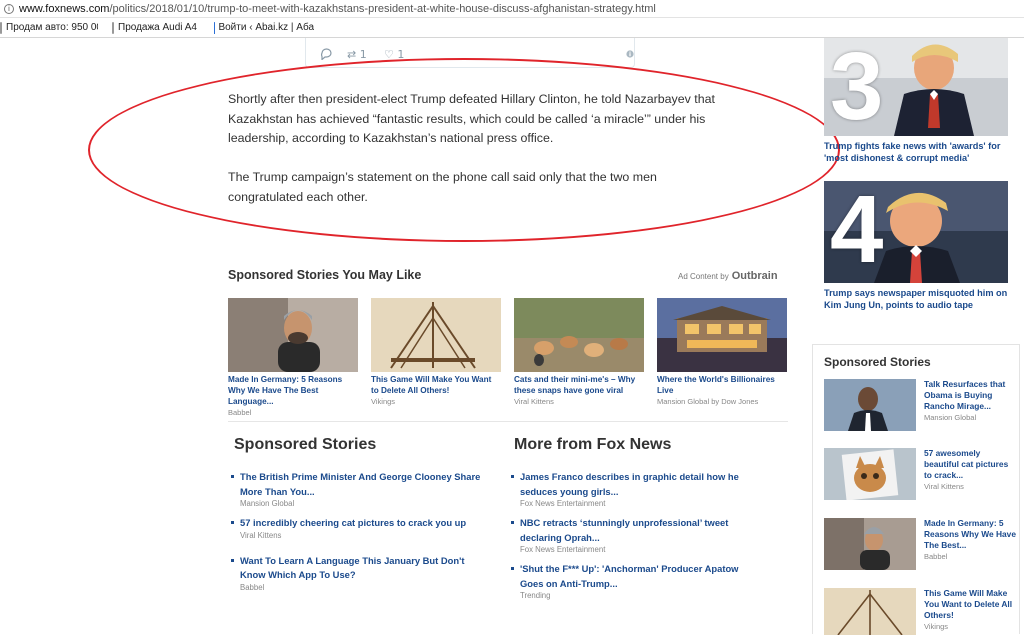 The width and height of the screenshot is (1024, 640). I want to click on sponsored-heading: Sponsored Stories You May Like, so click(324, 275).